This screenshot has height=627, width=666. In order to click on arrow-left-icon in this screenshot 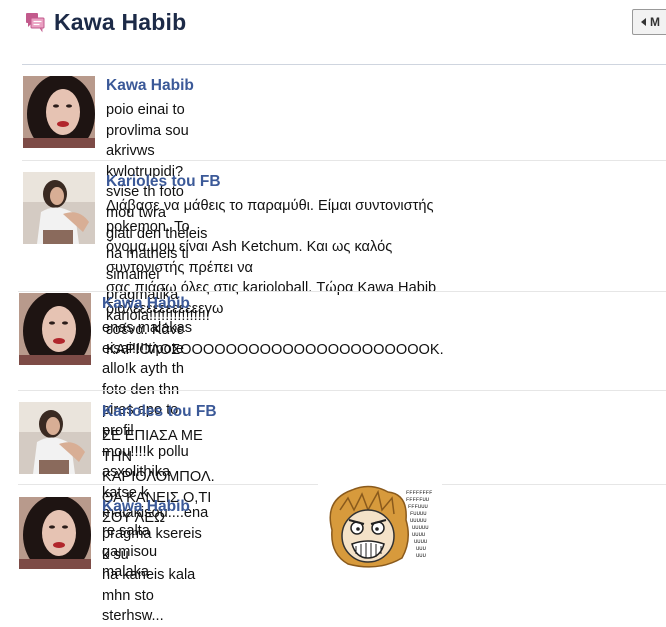, I will do `click(643, 22)`.